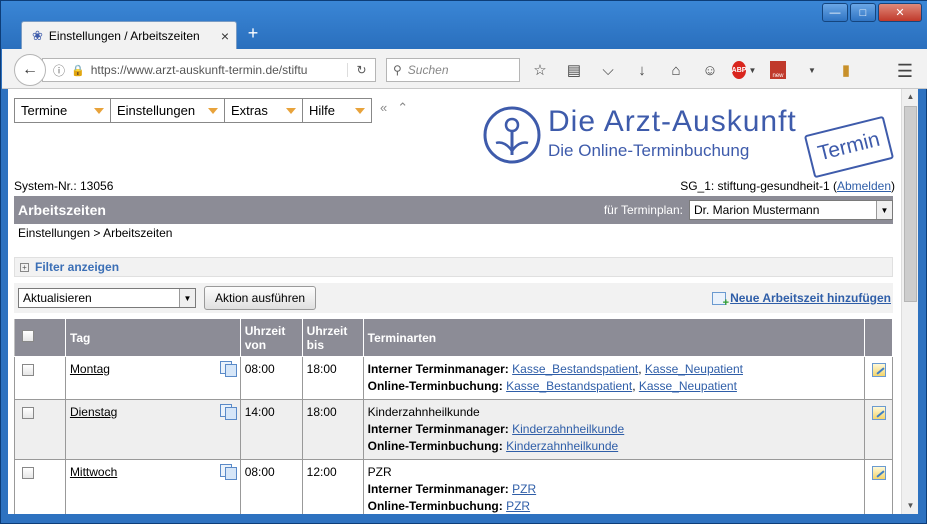  Describe the element at coordinates (332, 337) in the screenshot. I see `column-header-bis: Uhrzeit bis` at that location.